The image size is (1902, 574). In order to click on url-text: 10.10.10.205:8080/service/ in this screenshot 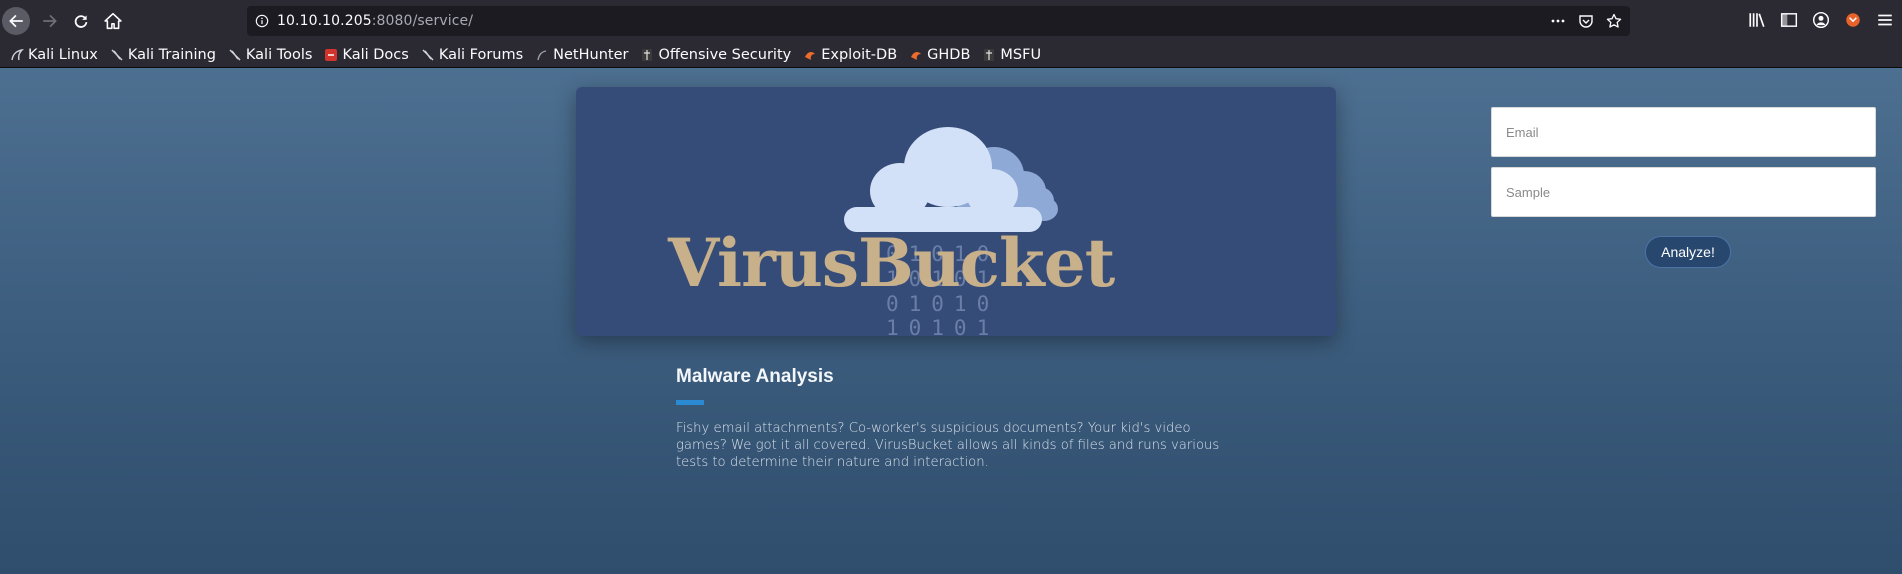, I will do `click(375, 21)`.